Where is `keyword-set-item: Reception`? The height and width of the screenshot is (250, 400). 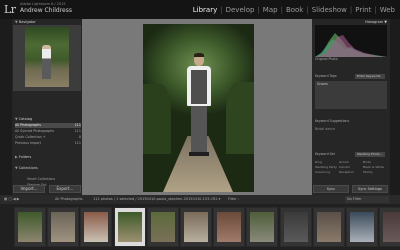
keyword-set-item: Reception is located at coordinates (351, 172).